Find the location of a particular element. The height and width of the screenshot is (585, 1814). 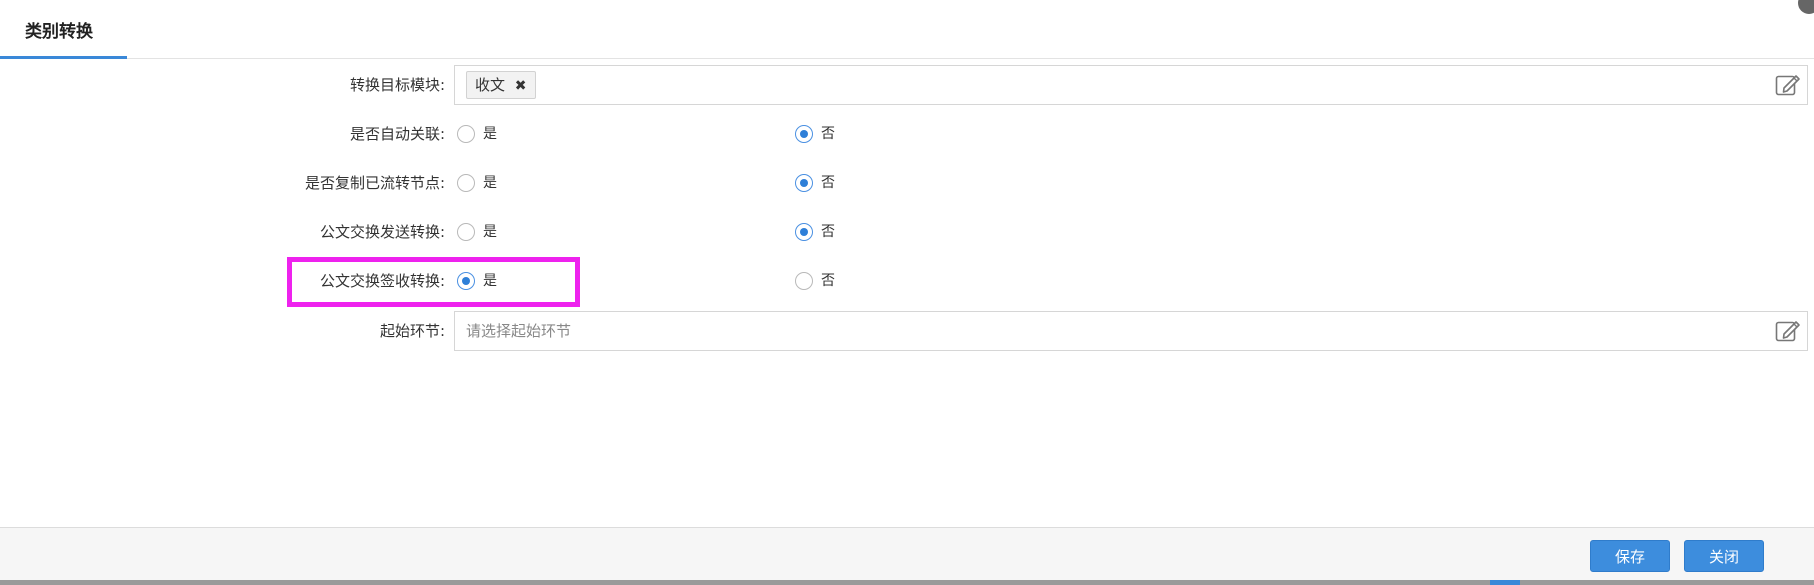

start-step-placeholder: 请选择起始环节 is located at coordinates (519, 331).